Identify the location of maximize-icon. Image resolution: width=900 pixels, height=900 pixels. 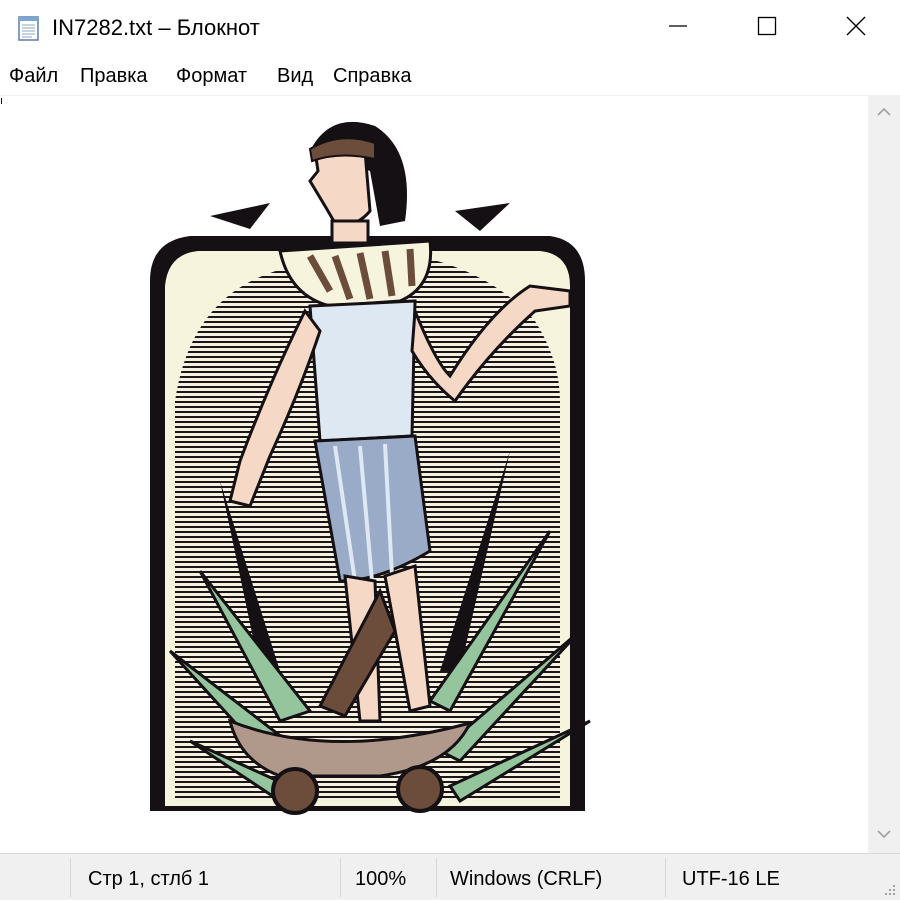
(767, 28).